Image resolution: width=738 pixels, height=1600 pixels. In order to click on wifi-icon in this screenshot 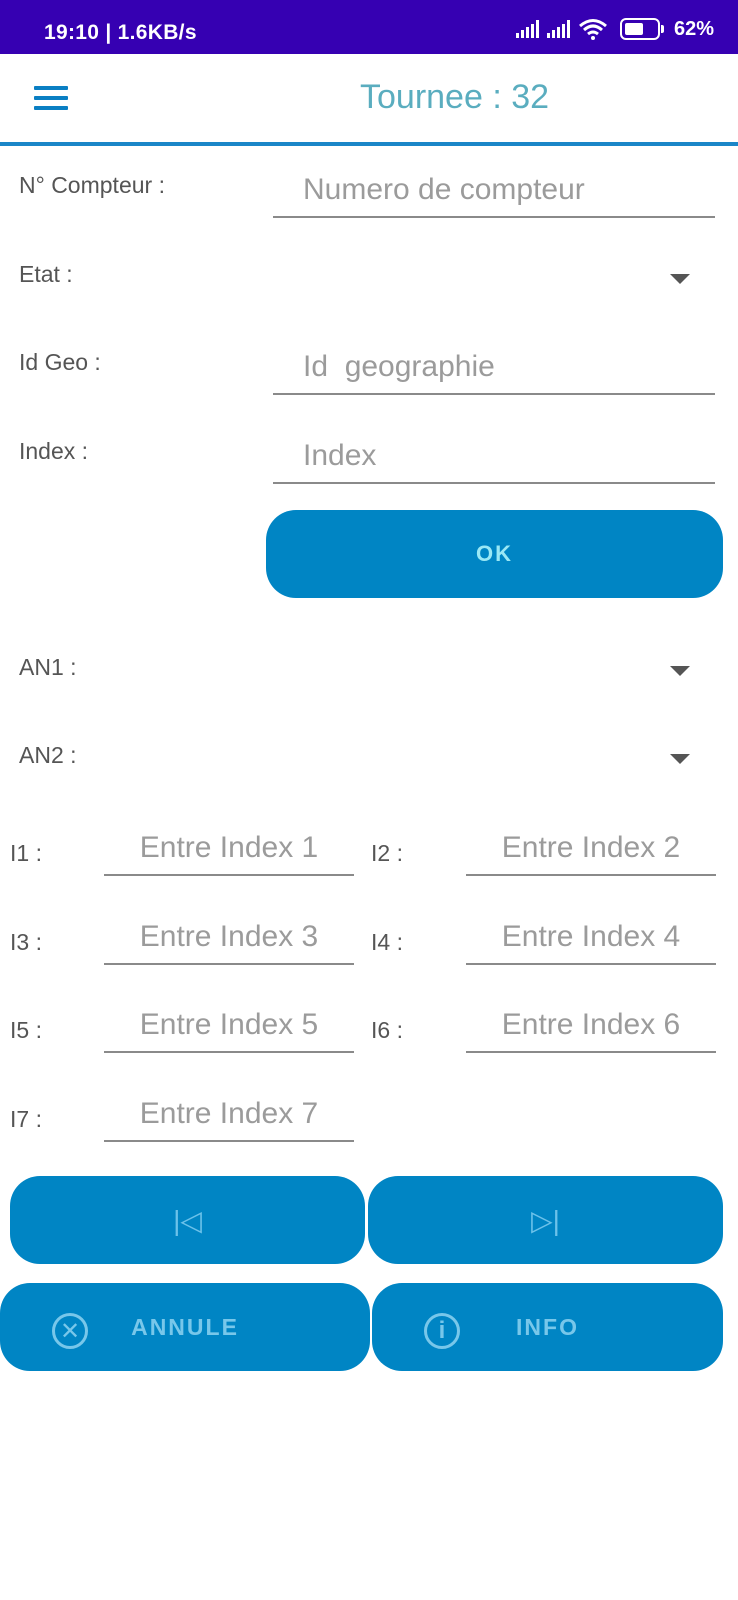, I will do `click(593, 29)`.